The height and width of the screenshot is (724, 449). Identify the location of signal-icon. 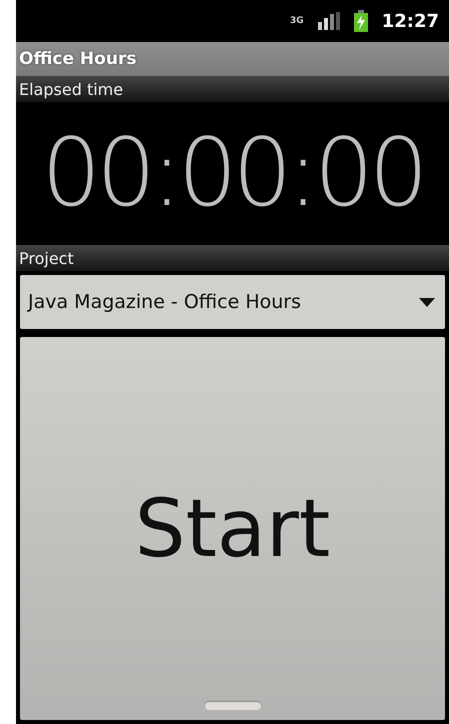
(329, 21).